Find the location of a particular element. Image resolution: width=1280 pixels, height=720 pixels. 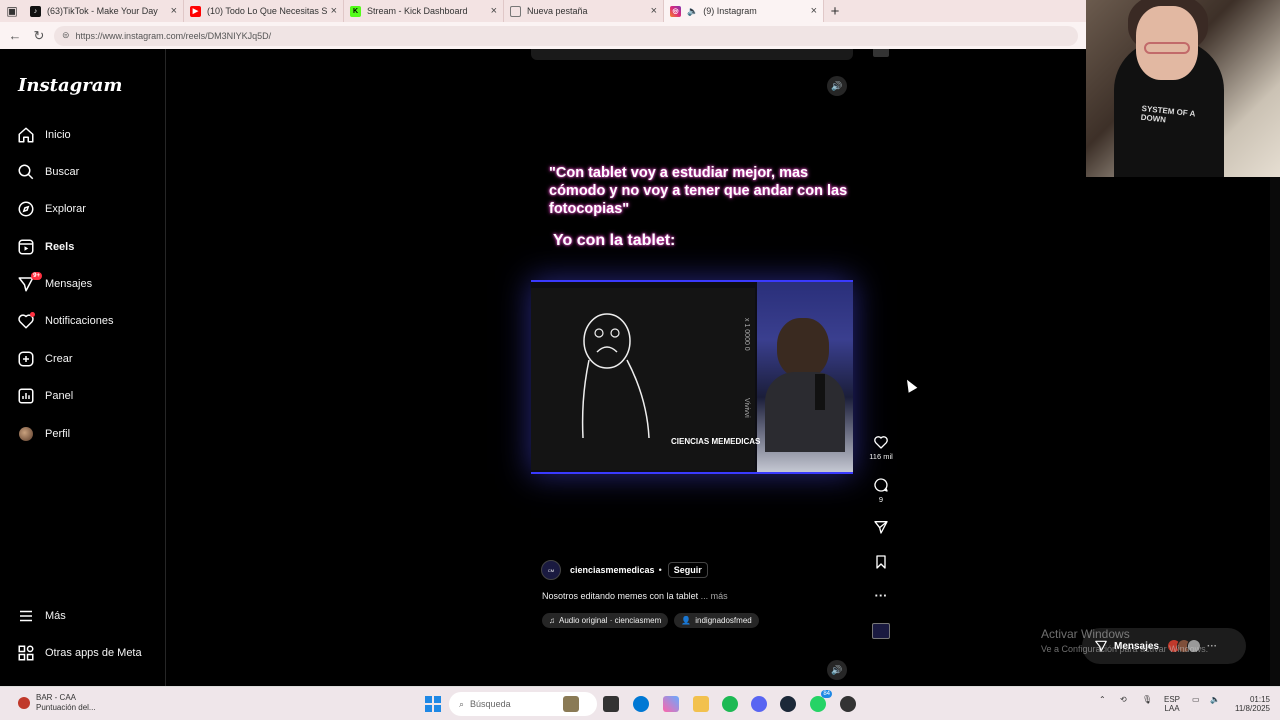

heart-icon is located at coordinates (26, 321).